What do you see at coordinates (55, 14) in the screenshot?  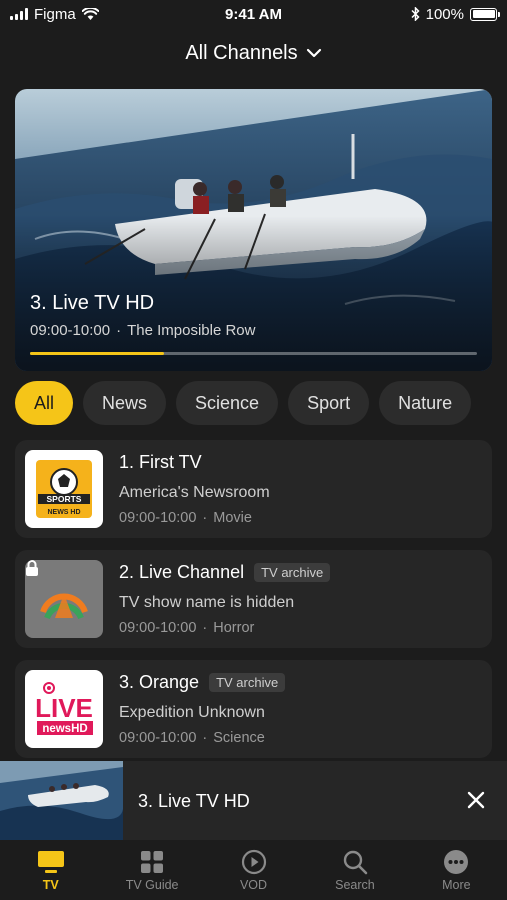 I see `carrier-name: Figma` at bounding box center [55, 14].